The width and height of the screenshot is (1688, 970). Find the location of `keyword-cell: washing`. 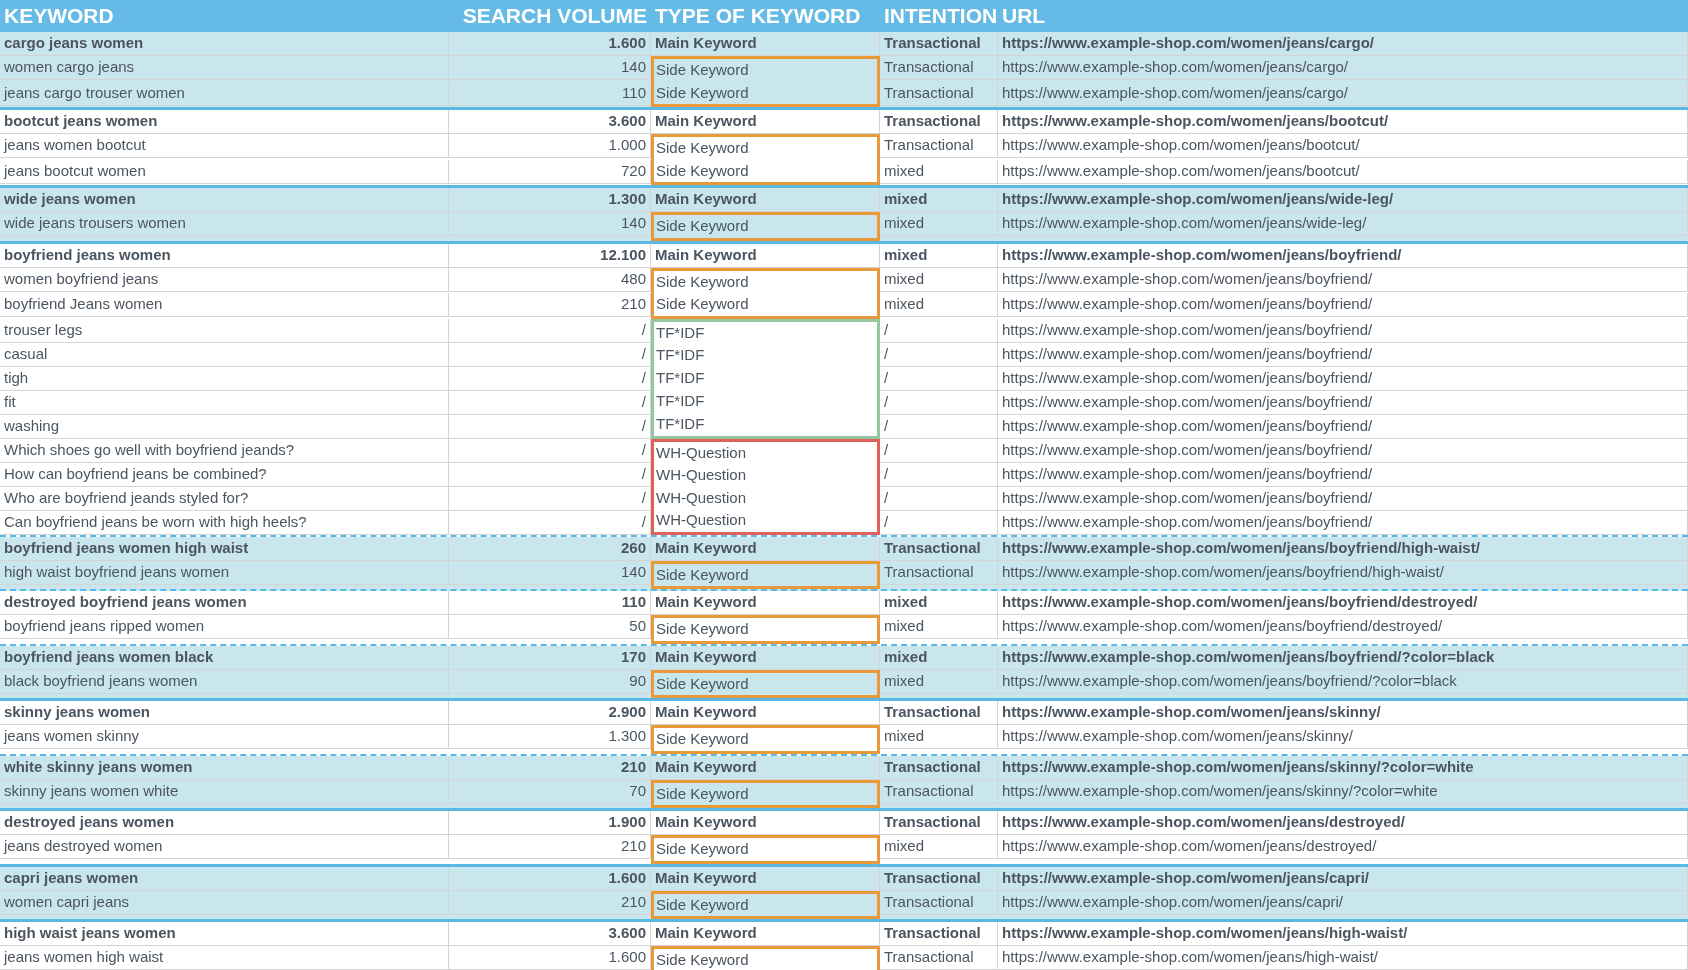

keyword-cell: washing is located at coordinates (224, 426).